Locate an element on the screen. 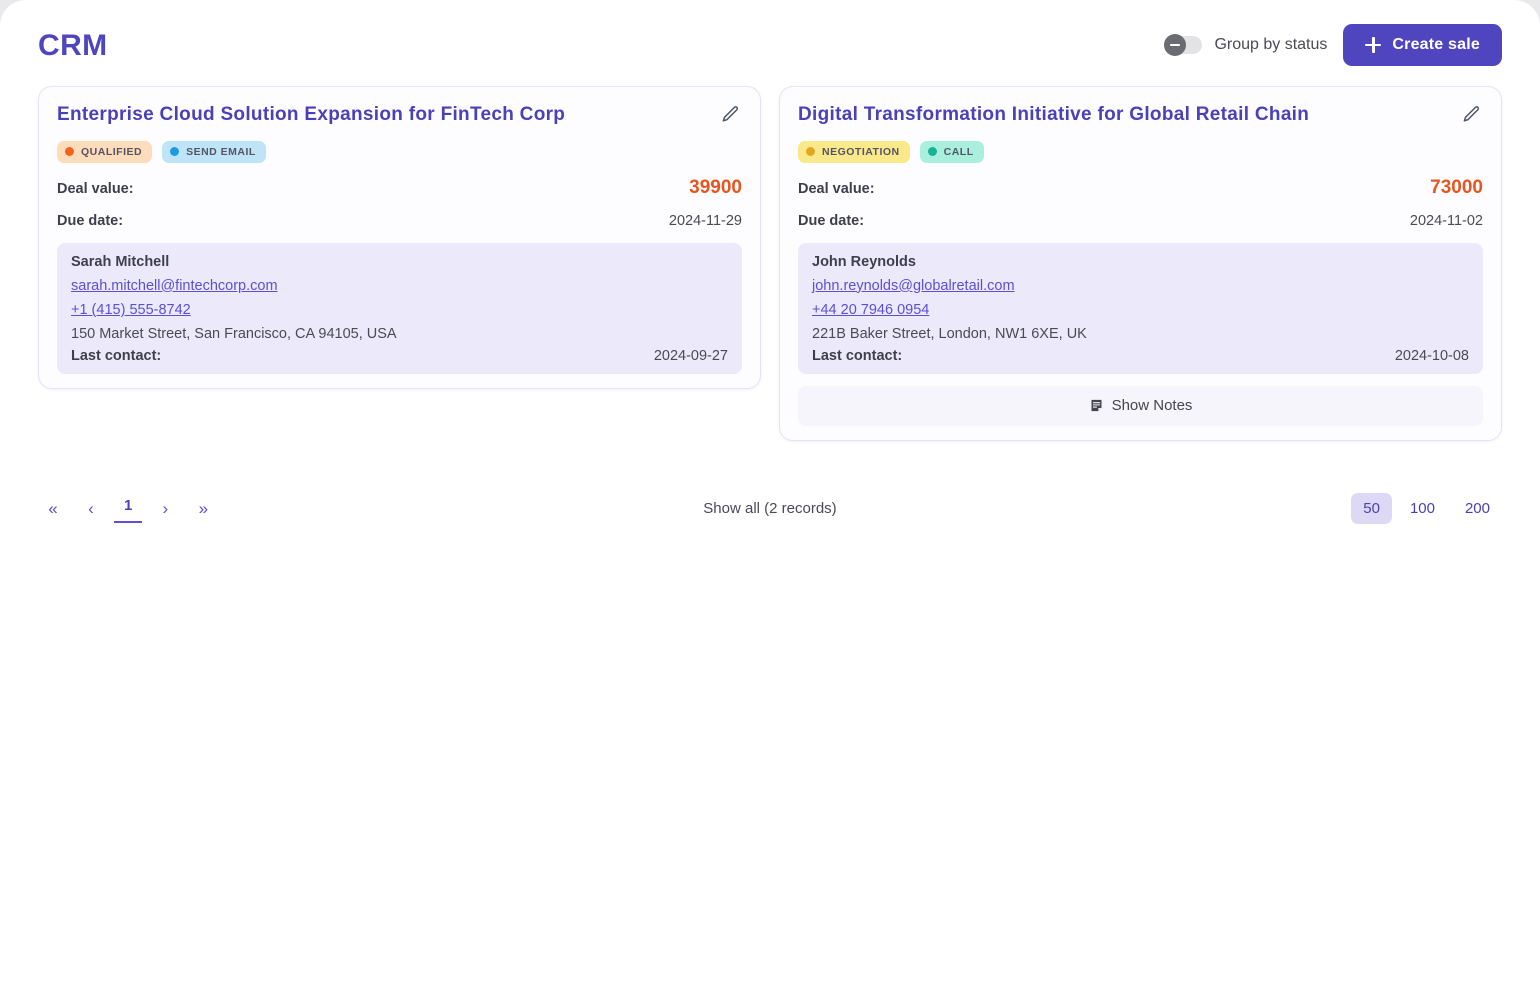  page-size-100: 100 is located at coordinates (1422, 508).